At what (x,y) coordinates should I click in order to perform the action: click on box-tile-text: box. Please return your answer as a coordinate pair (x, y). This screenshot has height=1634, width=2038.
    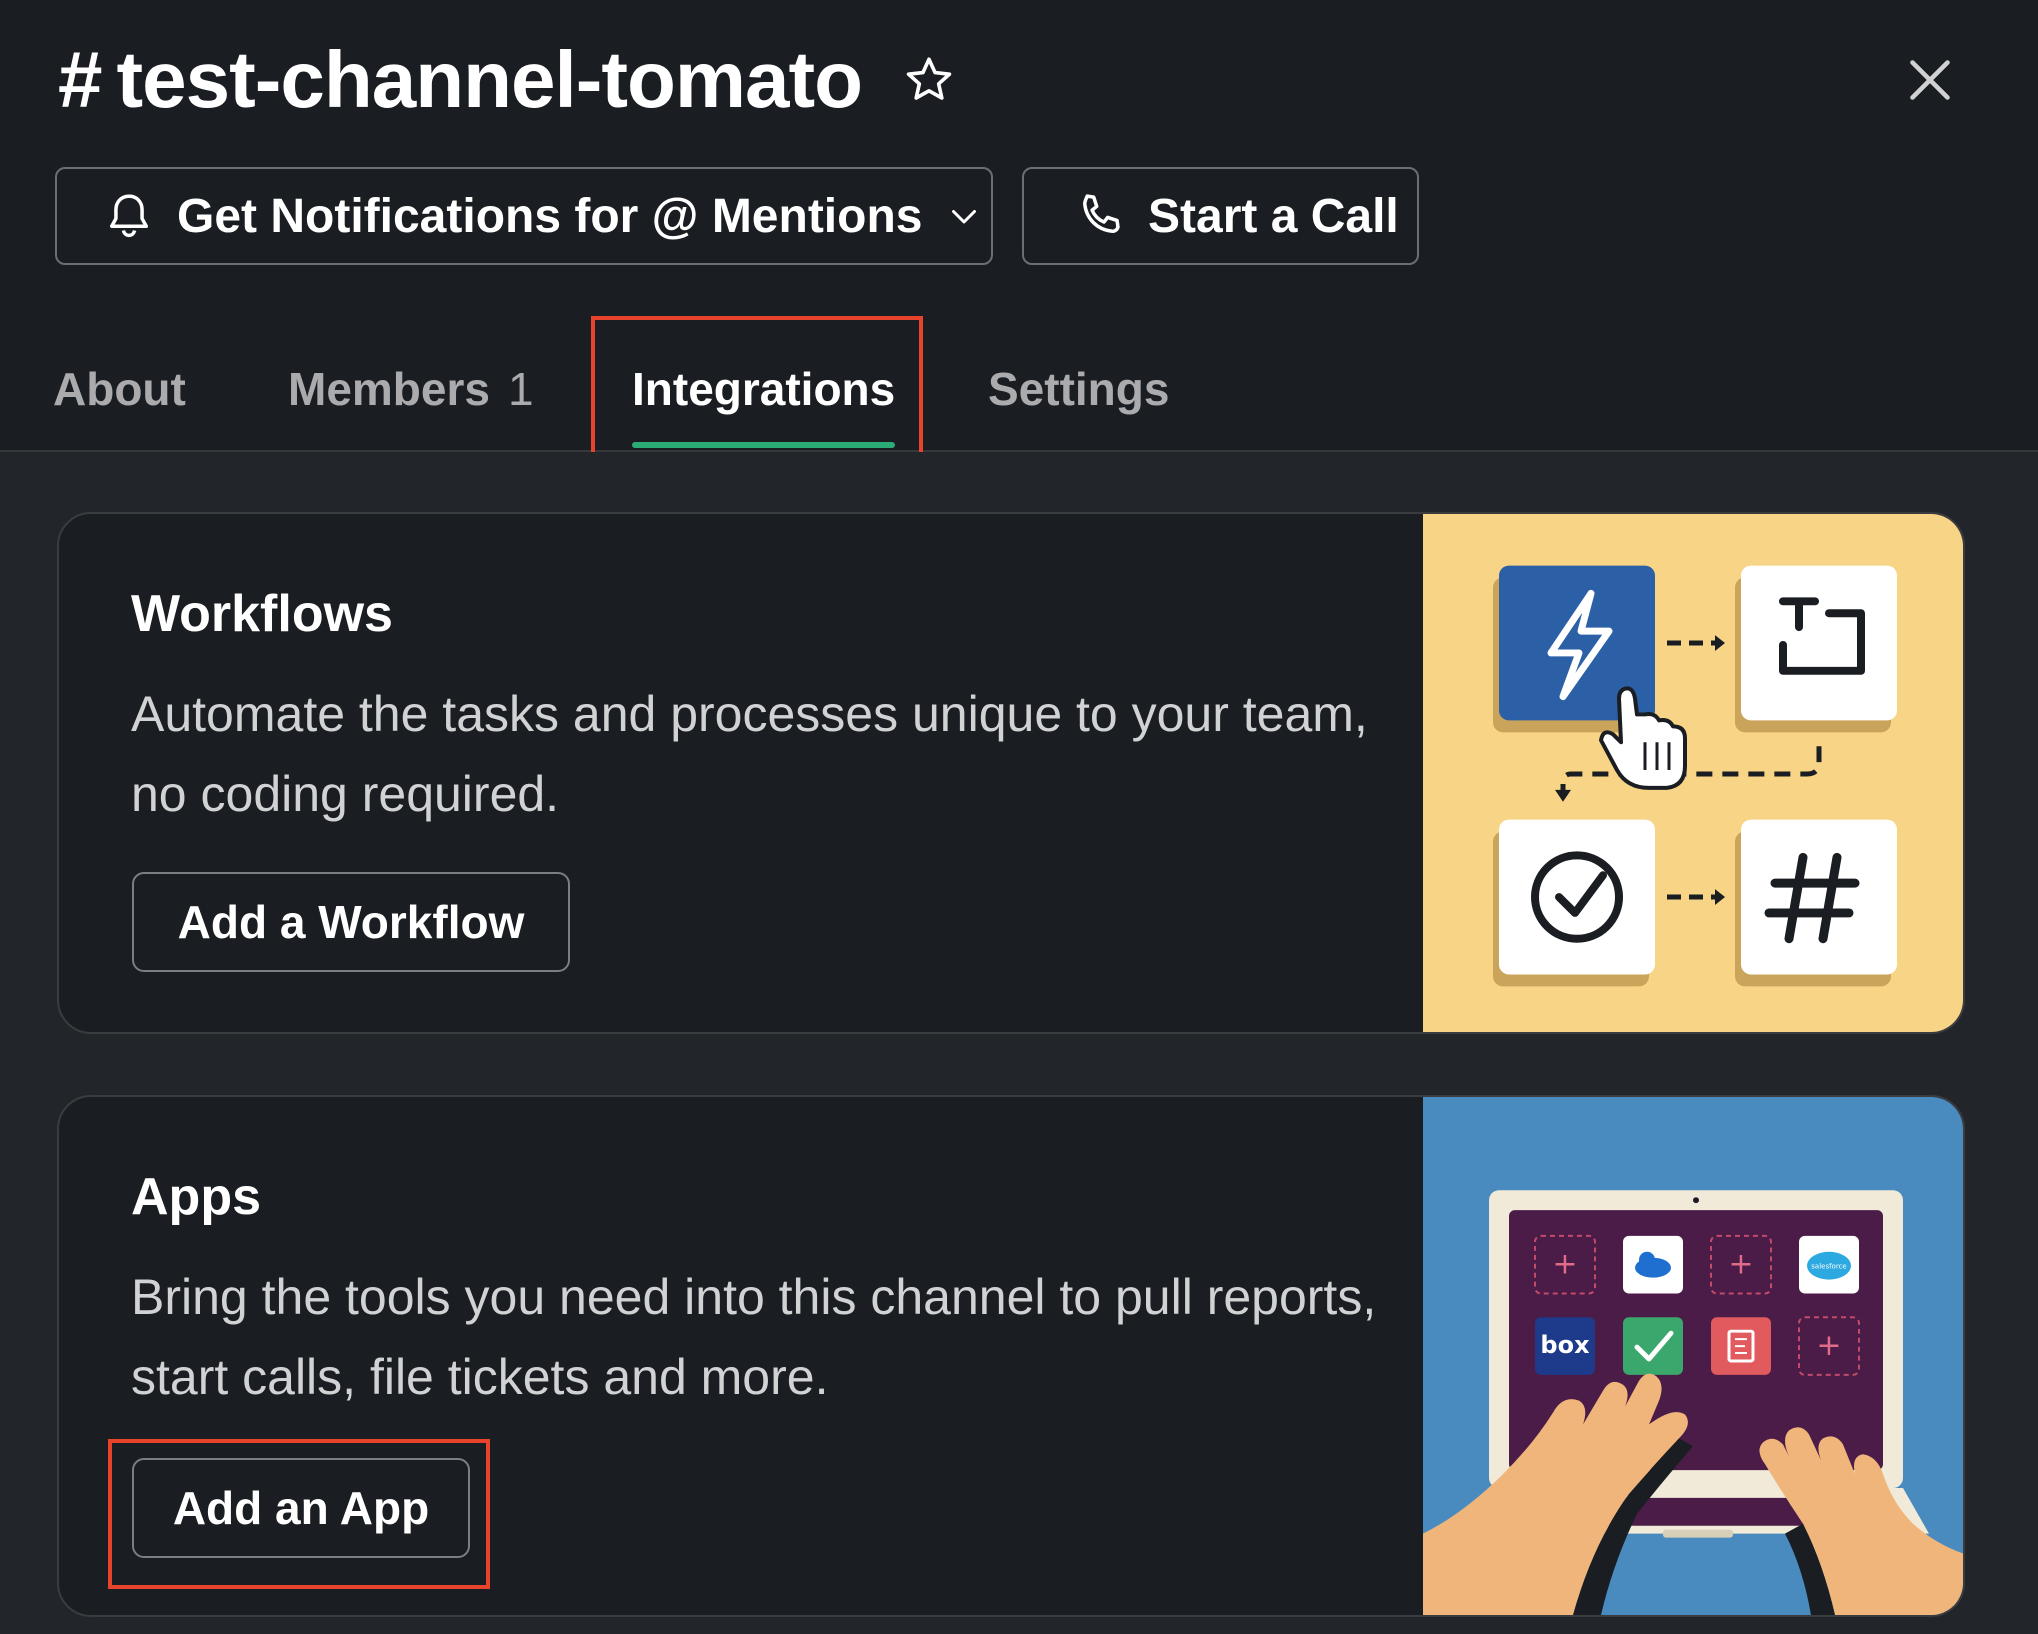
    Looking at the image, I should click on (1565, 1345).